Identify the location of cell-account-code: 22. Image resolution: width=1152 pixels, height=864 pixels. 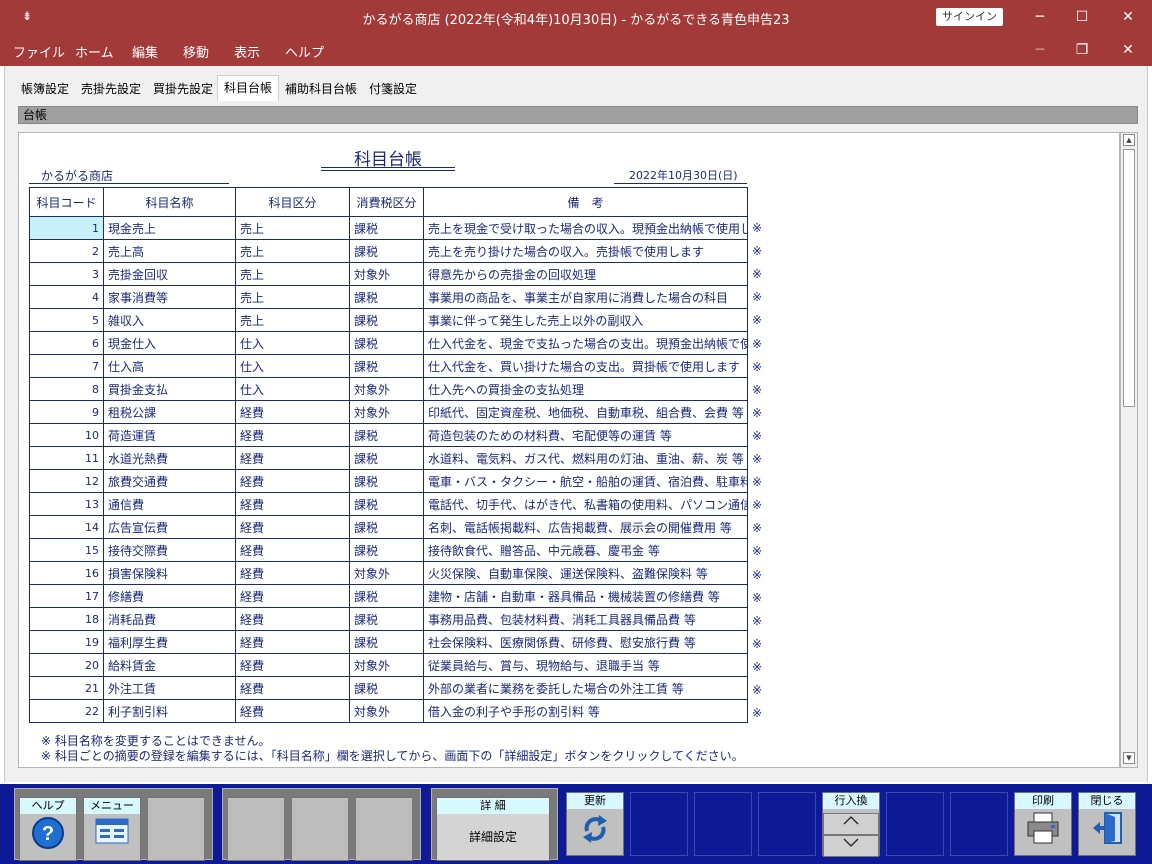
(66, 711).